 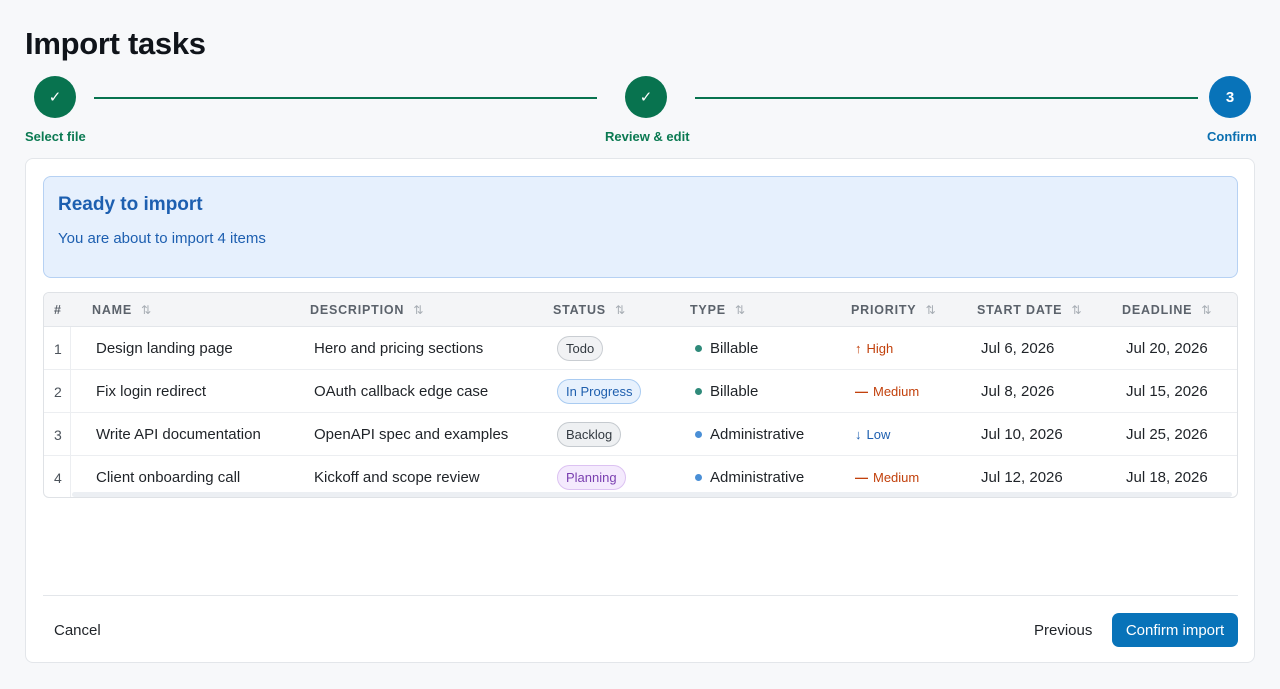 What do you see at coordinates (878, 434) in the screenshot?
I see `priority-label: Low` at bounding box center [878, 434].